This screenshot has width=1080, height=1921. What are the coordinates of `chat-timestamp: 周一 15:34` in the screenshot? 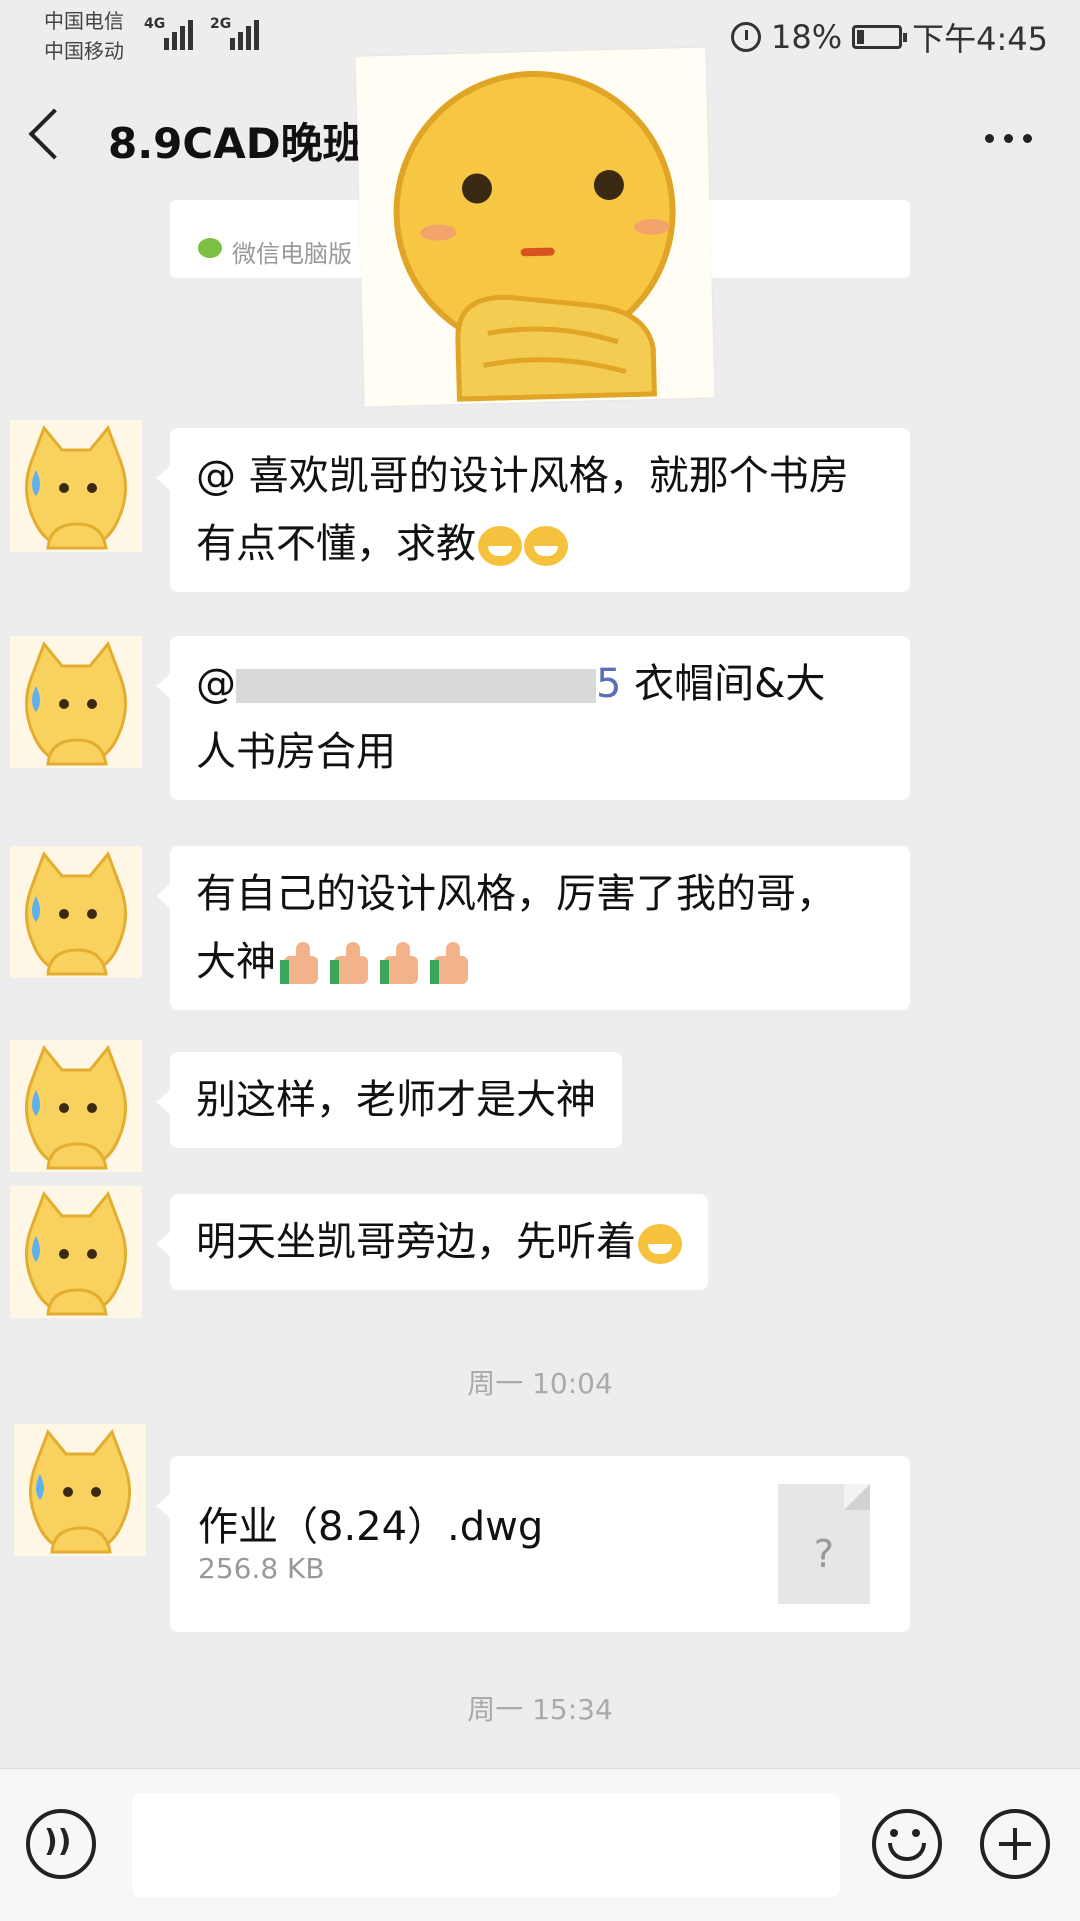 It's located at (540, 1709).